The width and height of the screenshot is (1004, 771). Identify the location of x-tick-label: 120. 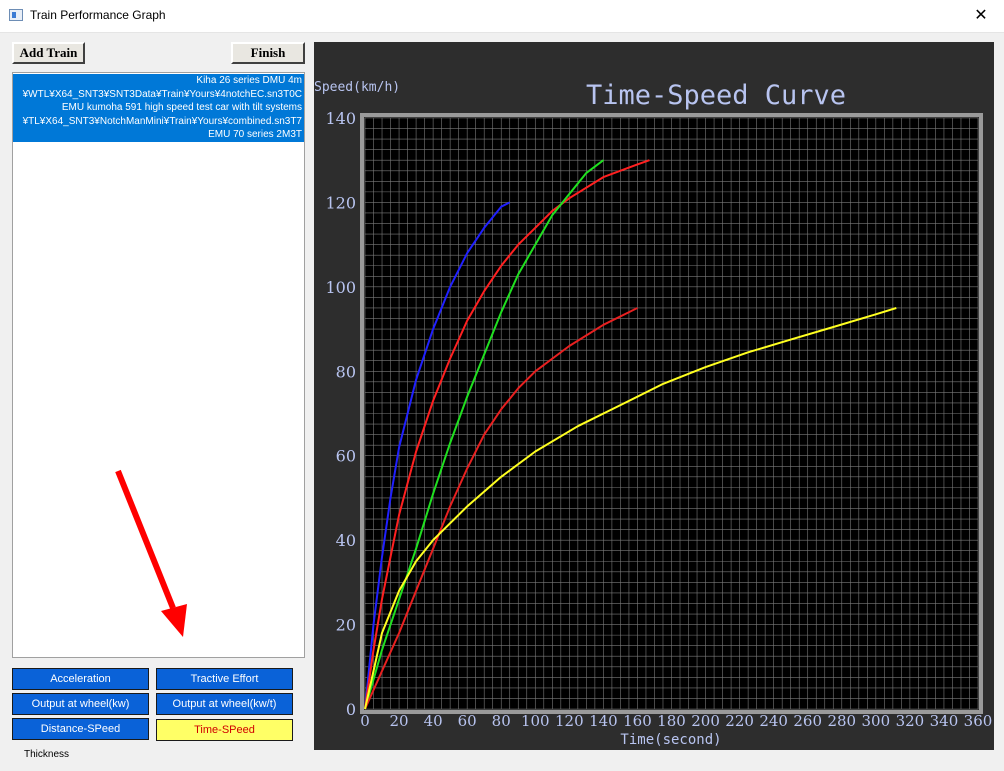
(569, 721).